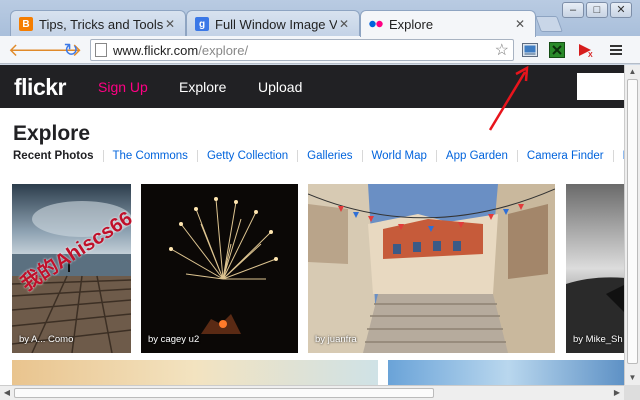 The height and width of the screenshot is (400, 640). Describe the element at coordinates (101, 24) in the screenshot. I see `tab-title: Tips, Tricks and Tools` at that location.